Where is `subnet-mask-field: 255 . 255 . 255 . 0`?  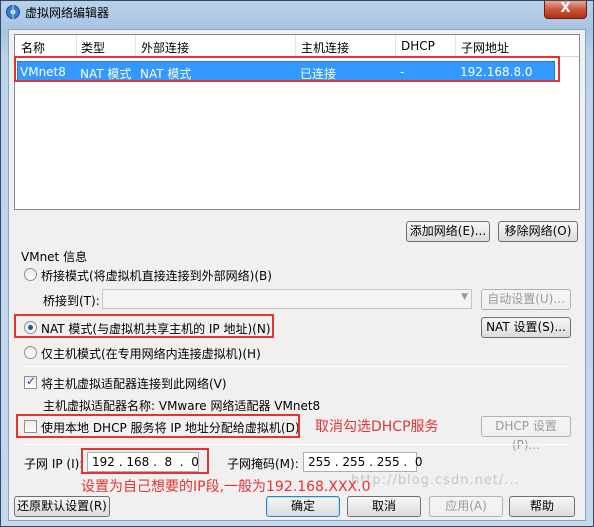
subnet-mask-field: 255 . 255 . 255 . 0 is located at coordinates (363, 462).